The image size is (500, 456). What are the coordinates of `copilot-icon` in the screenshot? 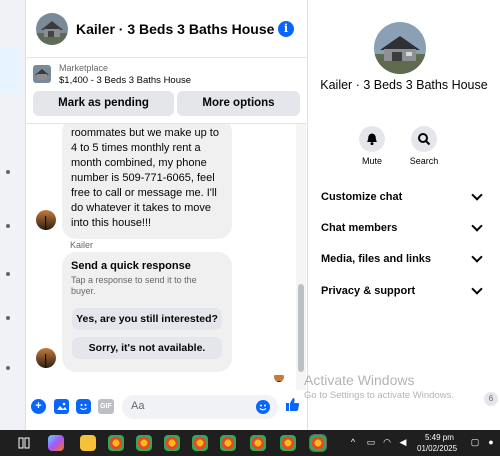 It's located at (56, 443).